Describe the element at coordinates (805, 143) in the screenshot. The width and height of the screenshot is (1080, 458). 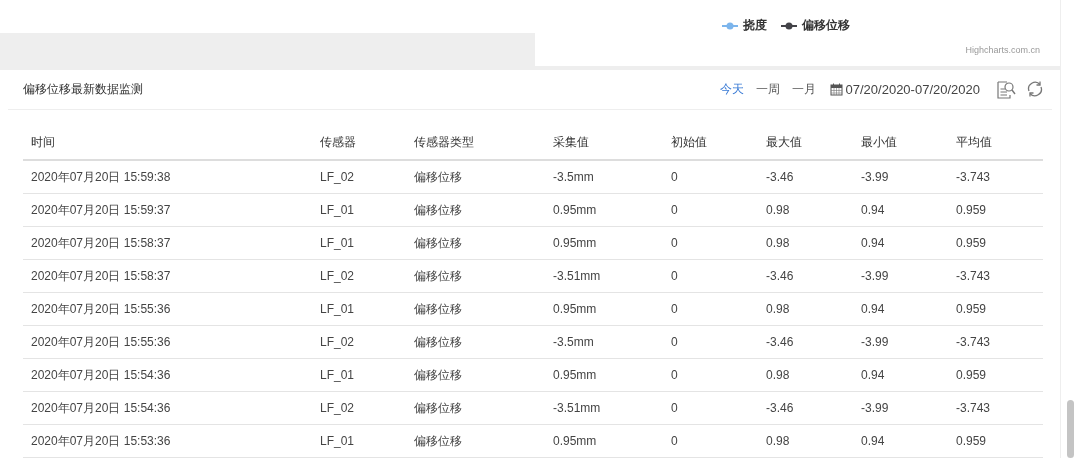
I see `column-header: 最大值` at that location.